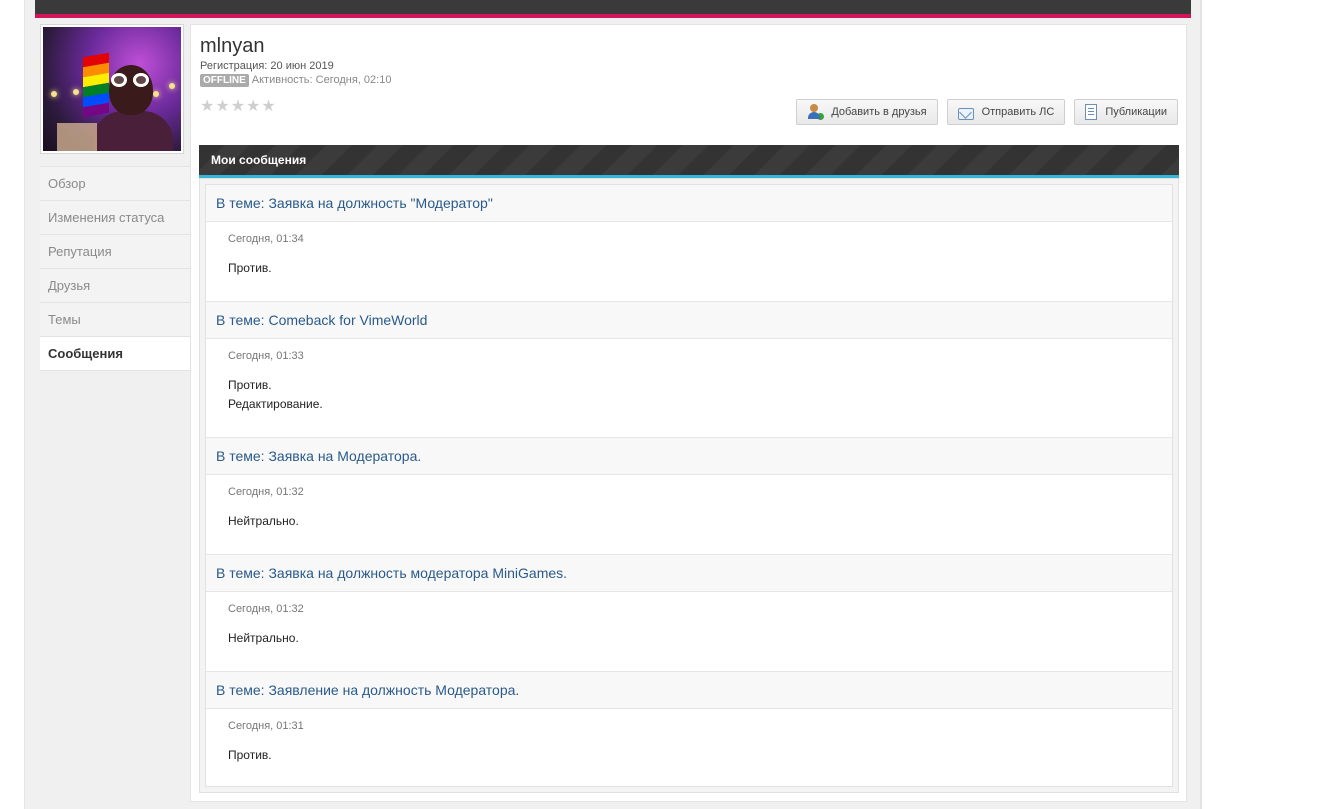 This screenshot has height=809, width=1320. Describe the element at coordinates (131, 80) in the screenshot. I see `glasses-image` at that location.